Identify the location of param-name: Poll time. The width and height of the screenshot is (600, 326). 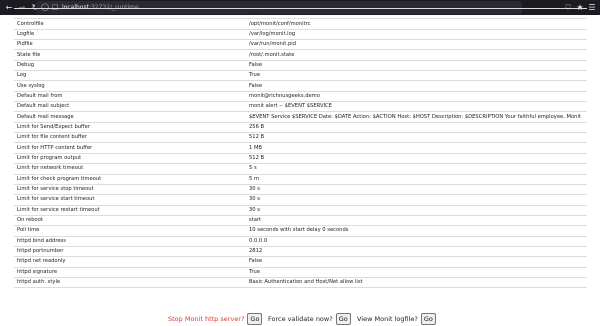
(130, 231).